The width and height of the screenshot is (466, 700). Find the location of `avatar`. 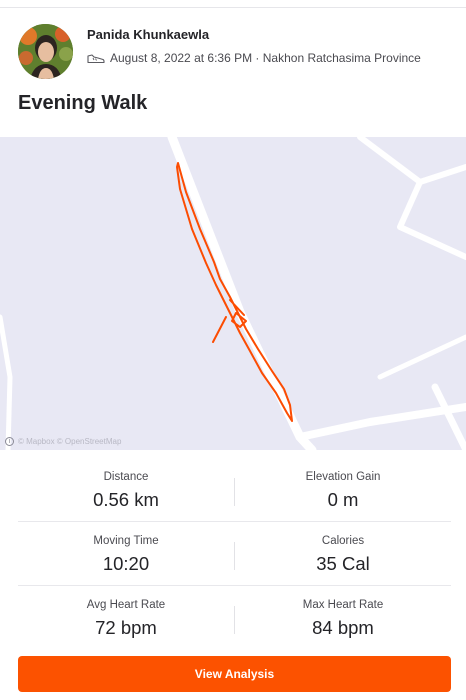

avatar is located at coordinates (45, 51).